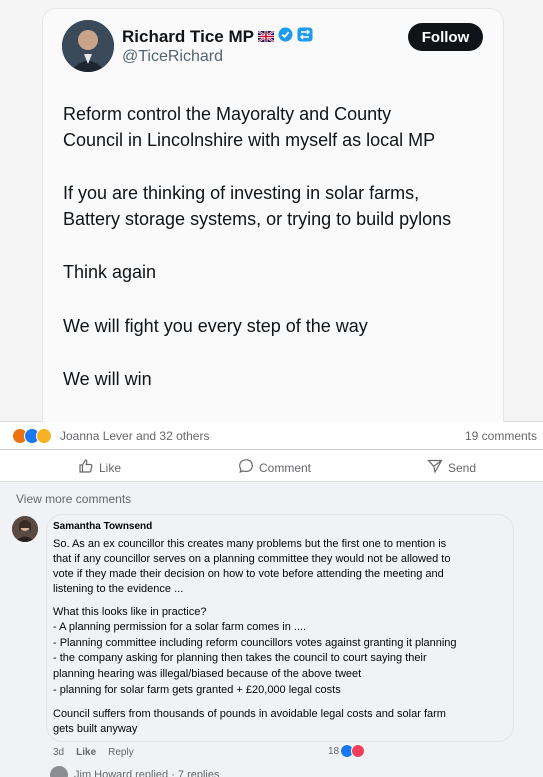  What do you see at coordinates (501, 436) in the screenshot?
I see `comment-count: 19 comments` at bounding box center [501, 436].